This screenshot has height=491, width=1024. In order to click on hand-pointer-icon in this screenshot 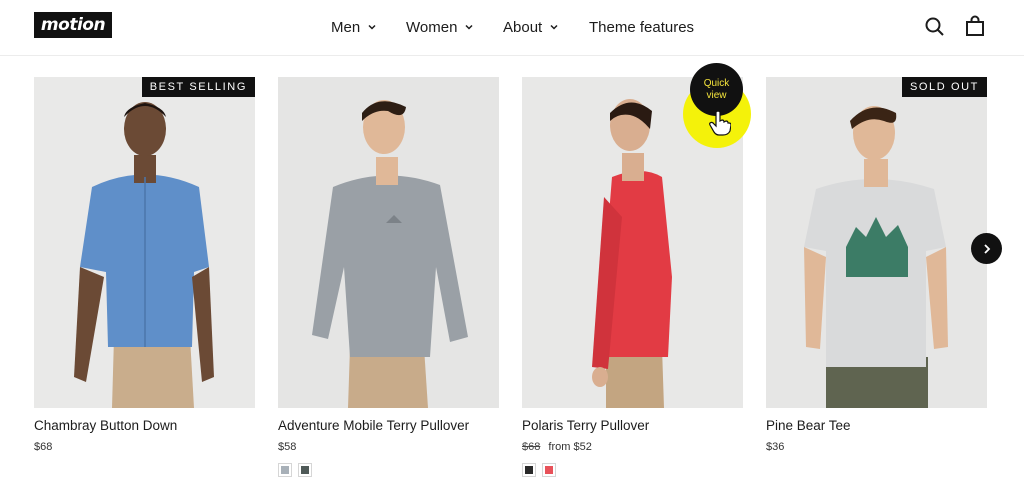, I will do `click(720, 123)`.